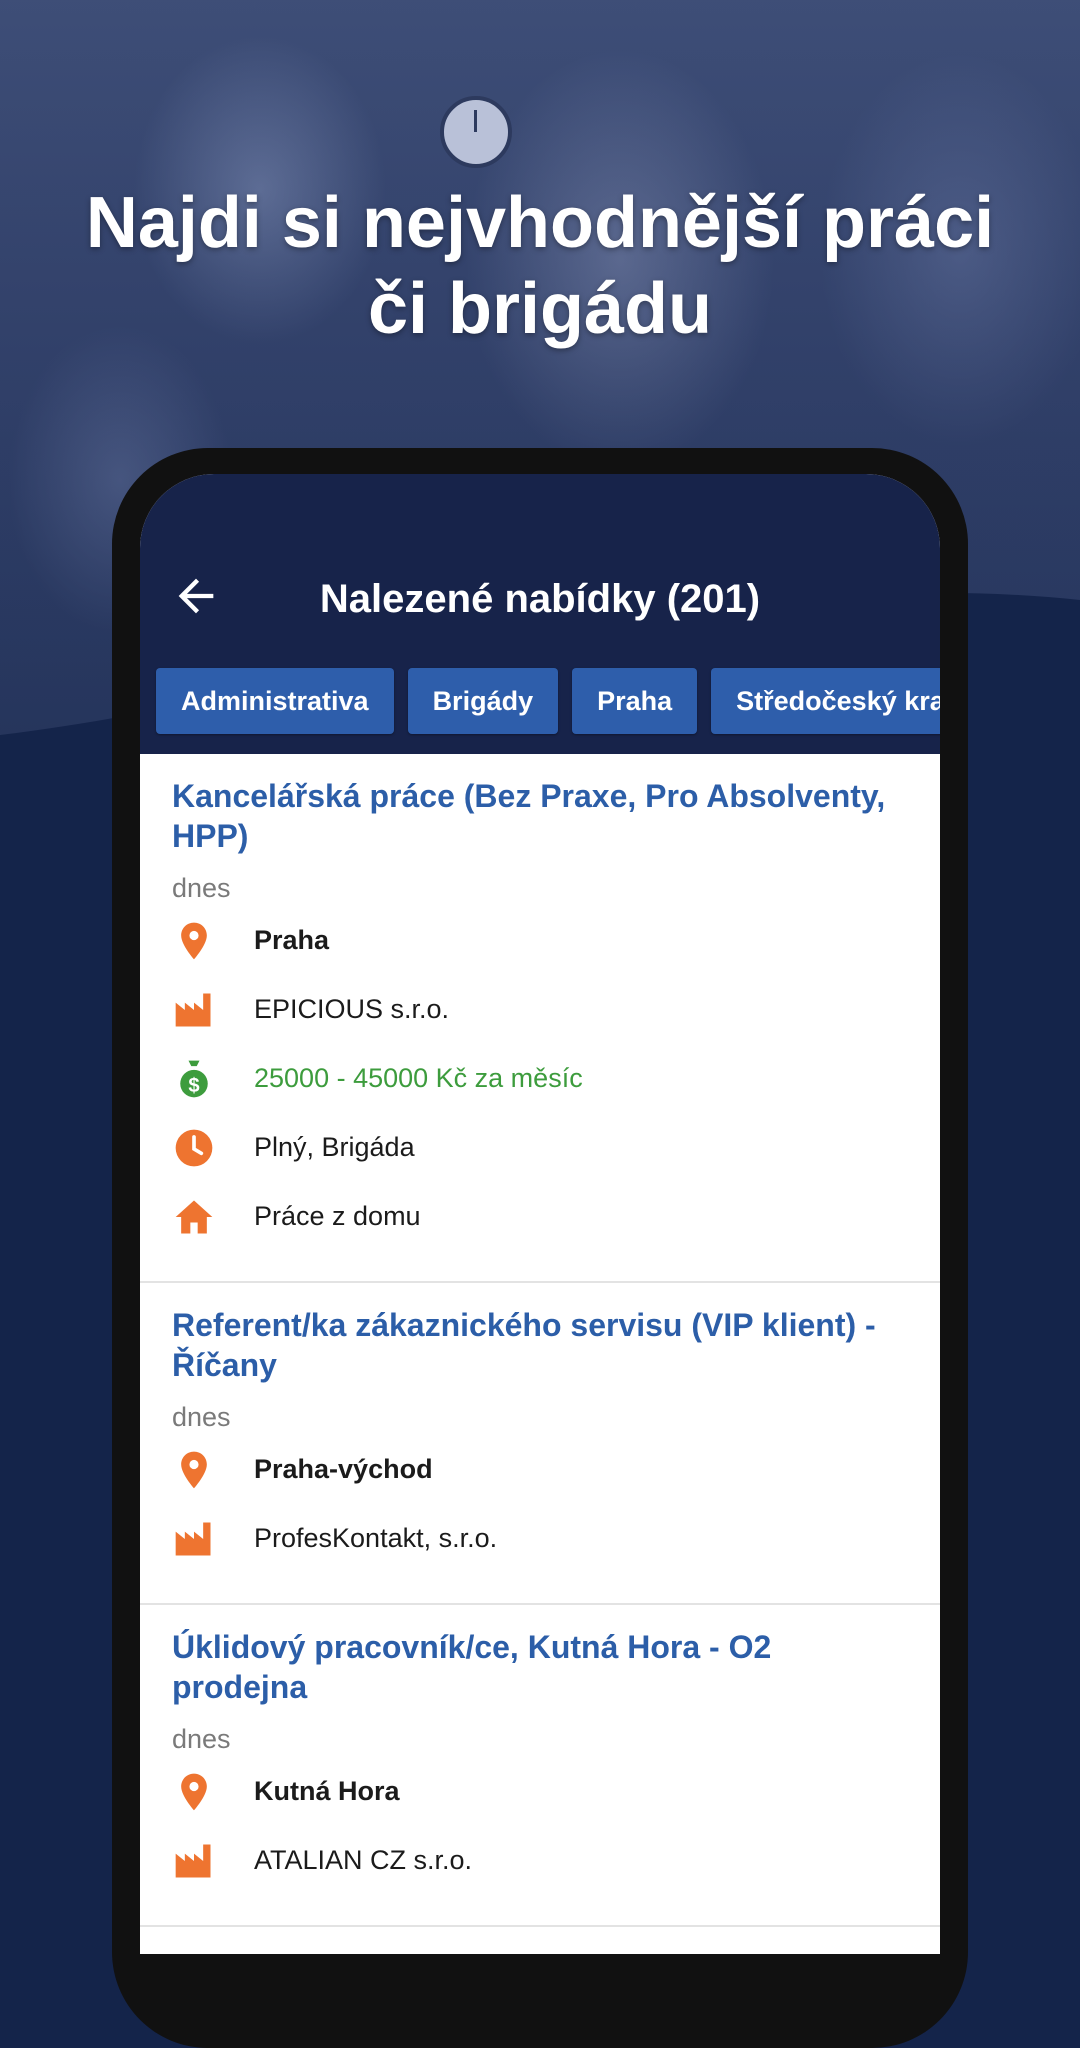 The width and height of the screenshot is (1080, 2048). Describe the element at coordinates (540, 1791) in the screenshot. I see `job-location-row: Kutná Hora` at that location.